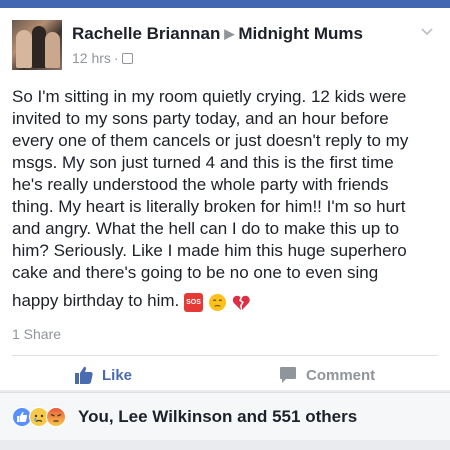 This screenshot has width=450, height=450. What do you see at coordinates (39, 417) in the screenshot?
I see `reaction-icons` at bounding box center [39, 417].